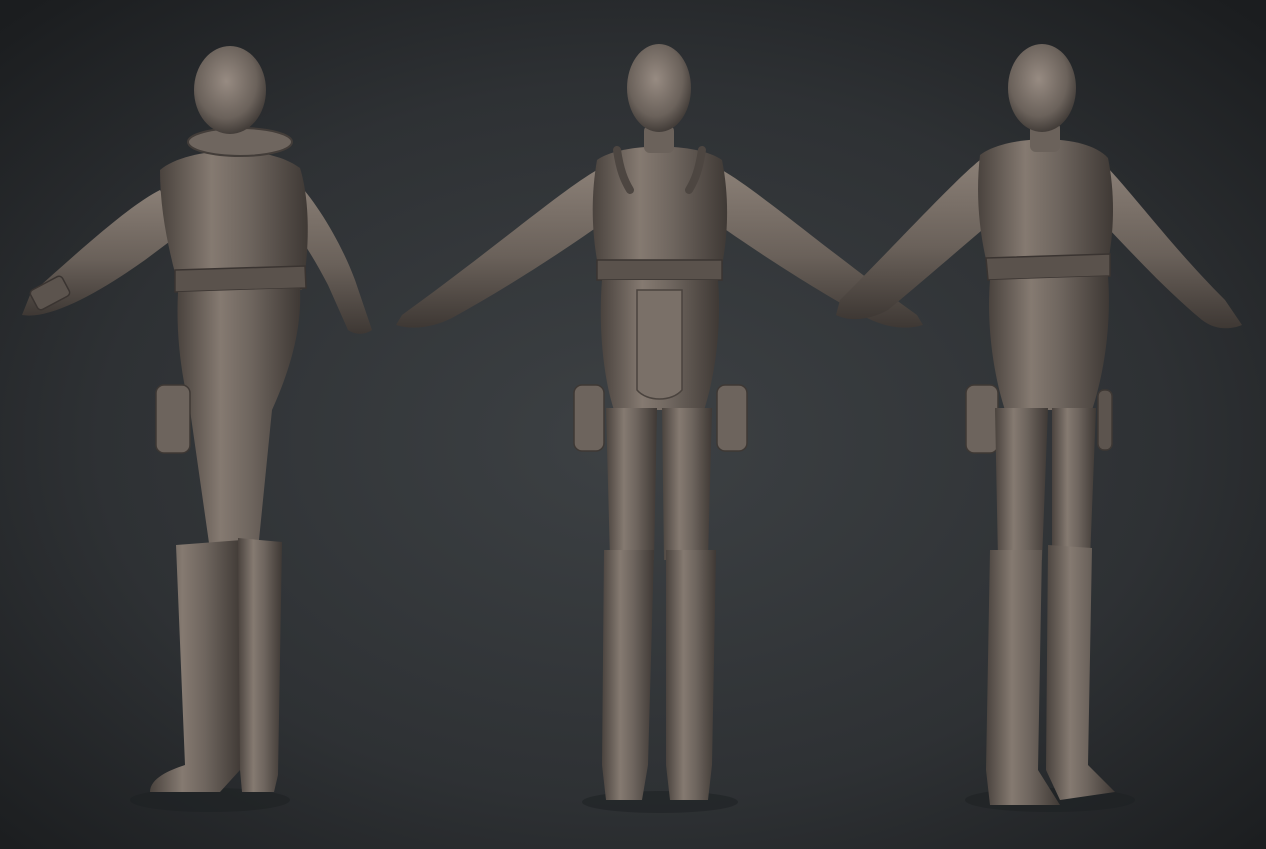  Describe the element at coordinates (239, 419) in the screenshot. I see `pants` at that location.